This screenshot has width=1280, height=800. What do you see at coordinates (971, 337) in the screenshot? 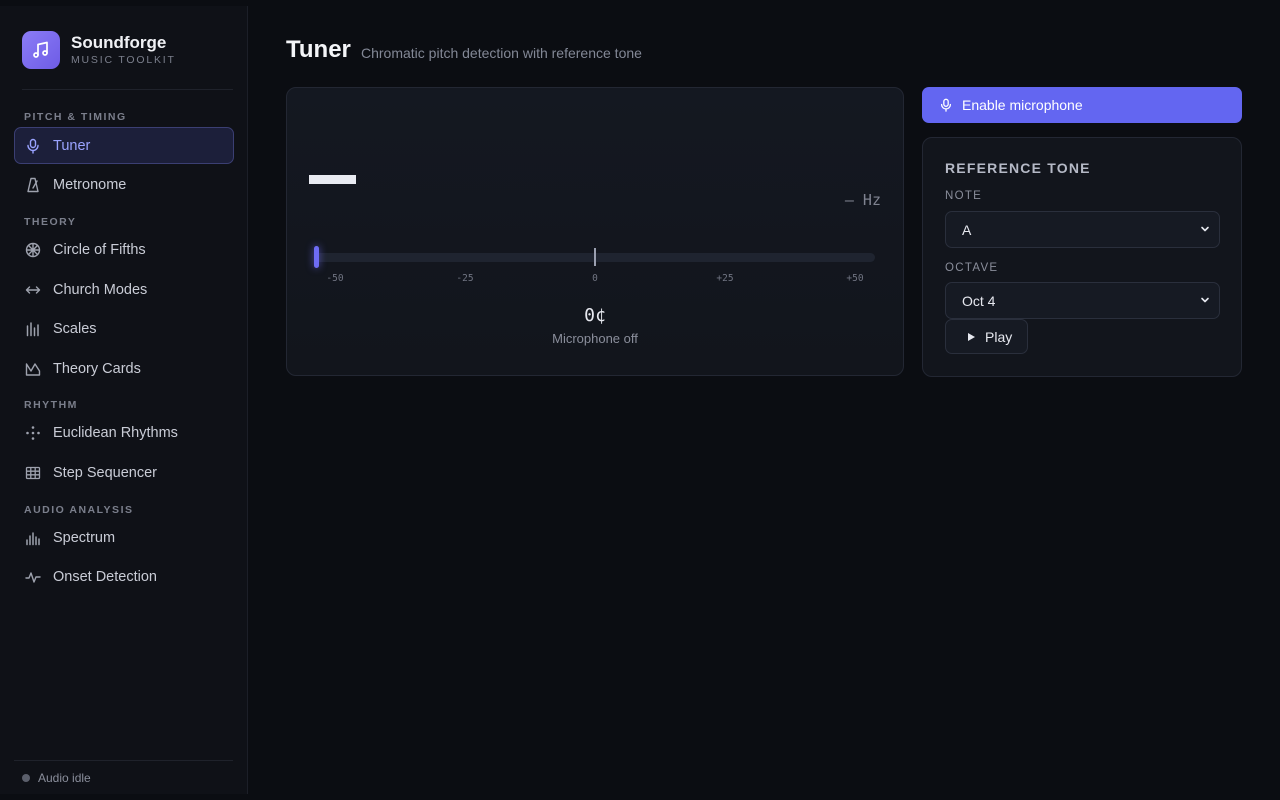
I see `play-icon` at bounding box center [971, 337].